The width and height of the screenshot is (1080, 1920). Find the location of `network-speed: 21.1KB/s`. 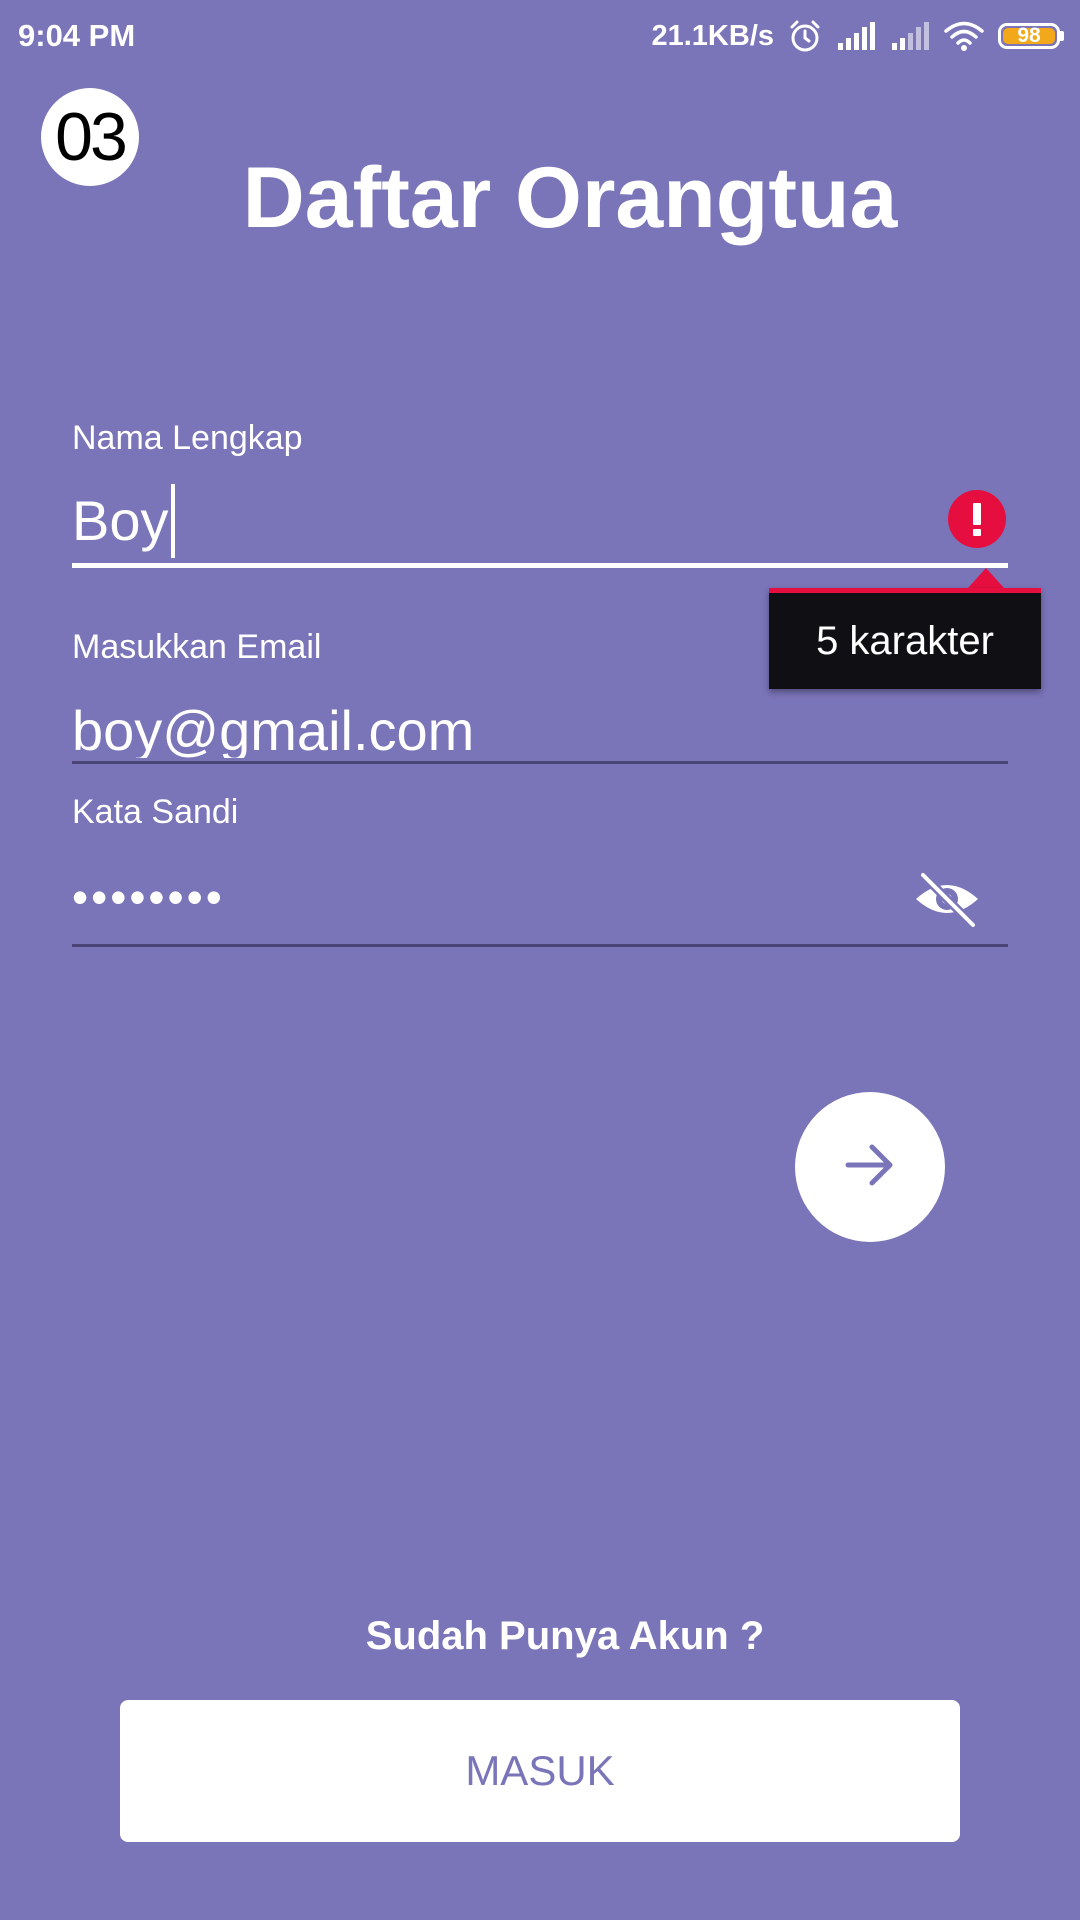

network-speed: 21.1KB/s is located at coordinates (712, 36).